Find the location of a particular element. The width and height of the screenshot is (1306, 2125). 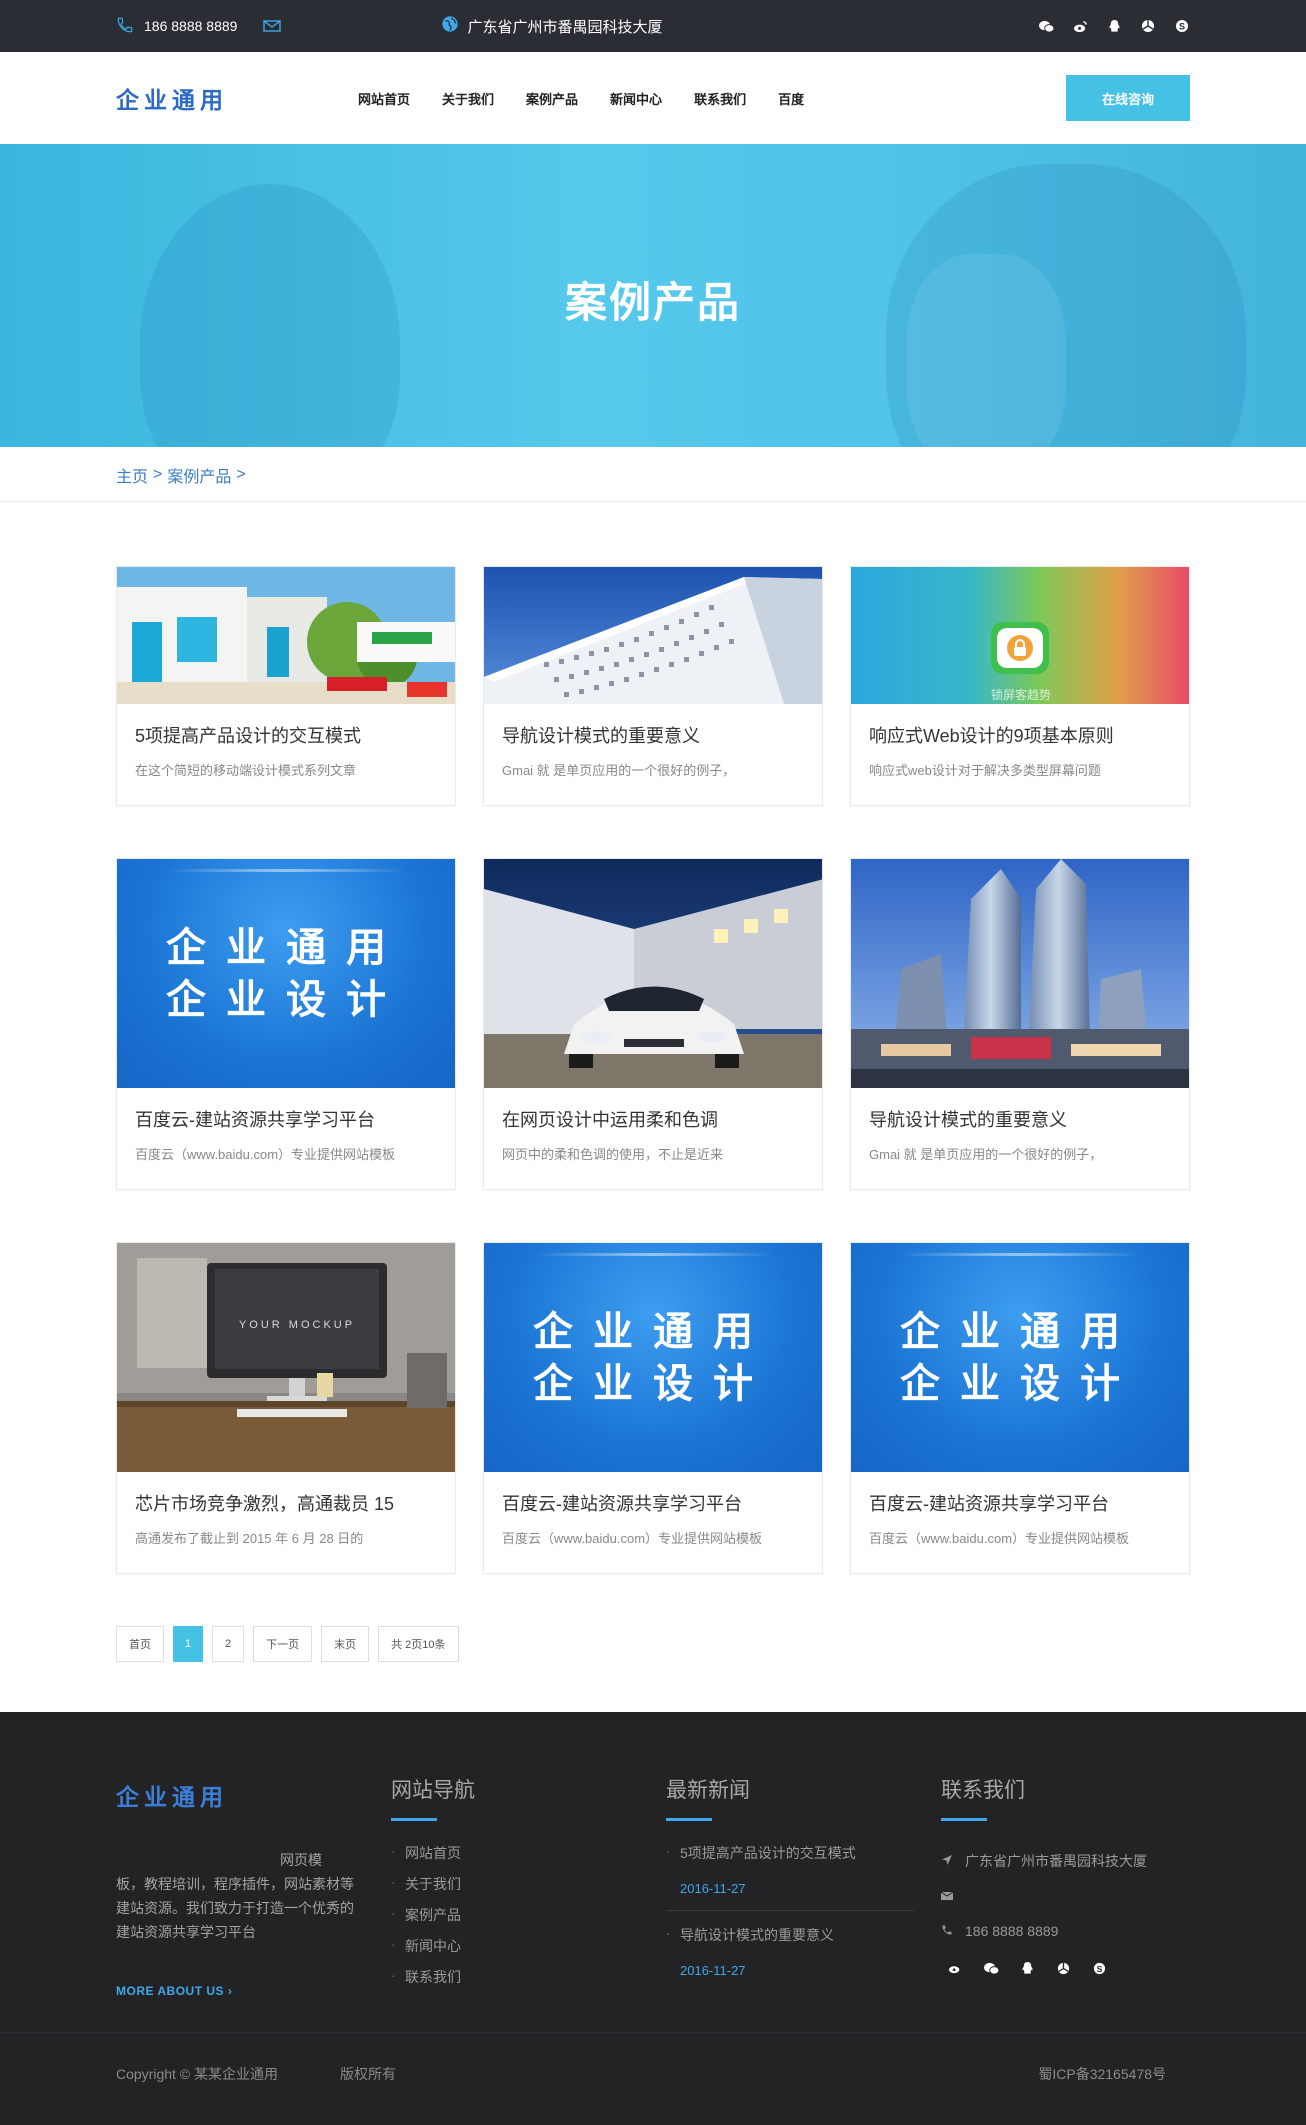

footer-news-item: 5项提高产品设计的交互模式 2016-11-27 is located at coordinates (790, 1877).